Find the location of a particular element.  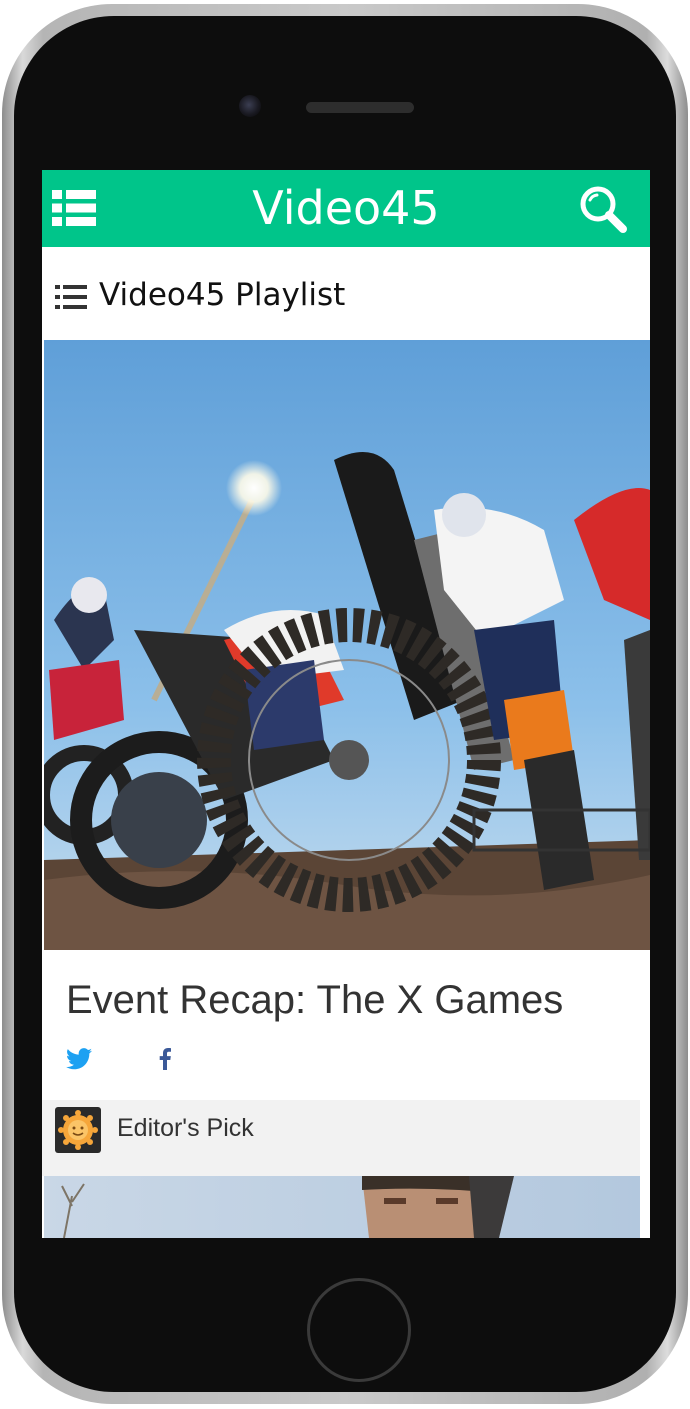

sun-avatar-icon is located at coordinates (78, 1130).